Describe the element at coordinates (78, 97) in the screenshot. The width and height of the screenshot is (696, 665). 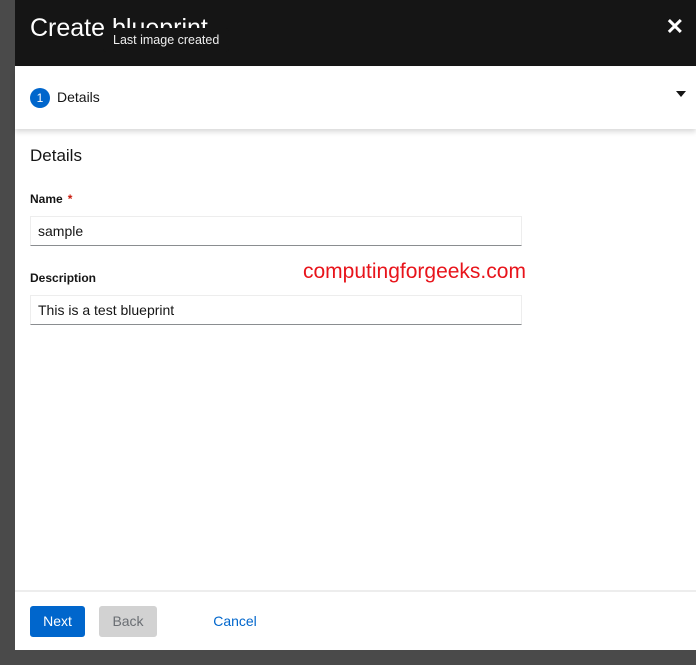
I see `step-label: Details` at that location.